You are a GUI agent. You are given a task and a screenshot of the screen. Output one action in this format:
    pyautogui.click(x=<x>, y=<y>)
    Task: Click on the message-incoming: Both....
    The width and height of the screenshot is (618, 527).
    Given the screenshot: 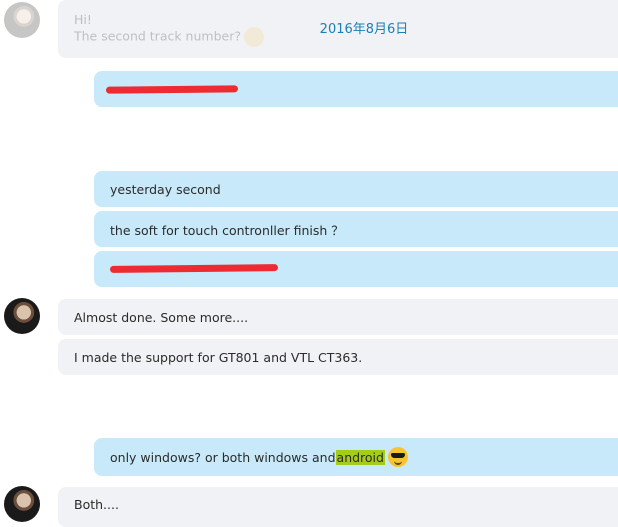 What is the action you would take?
    pyautogui.click(x=338, y=507)
    